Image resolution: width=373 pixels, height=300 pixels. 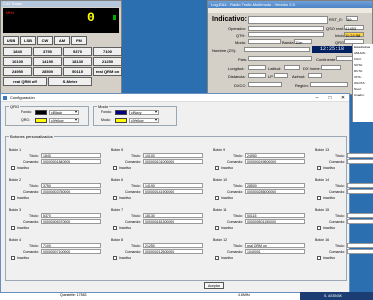 What do you see at coordinates (275, 215) in the screenshot?
I see `custom-button-title-input: 50115` at bounding box center [275, 215].